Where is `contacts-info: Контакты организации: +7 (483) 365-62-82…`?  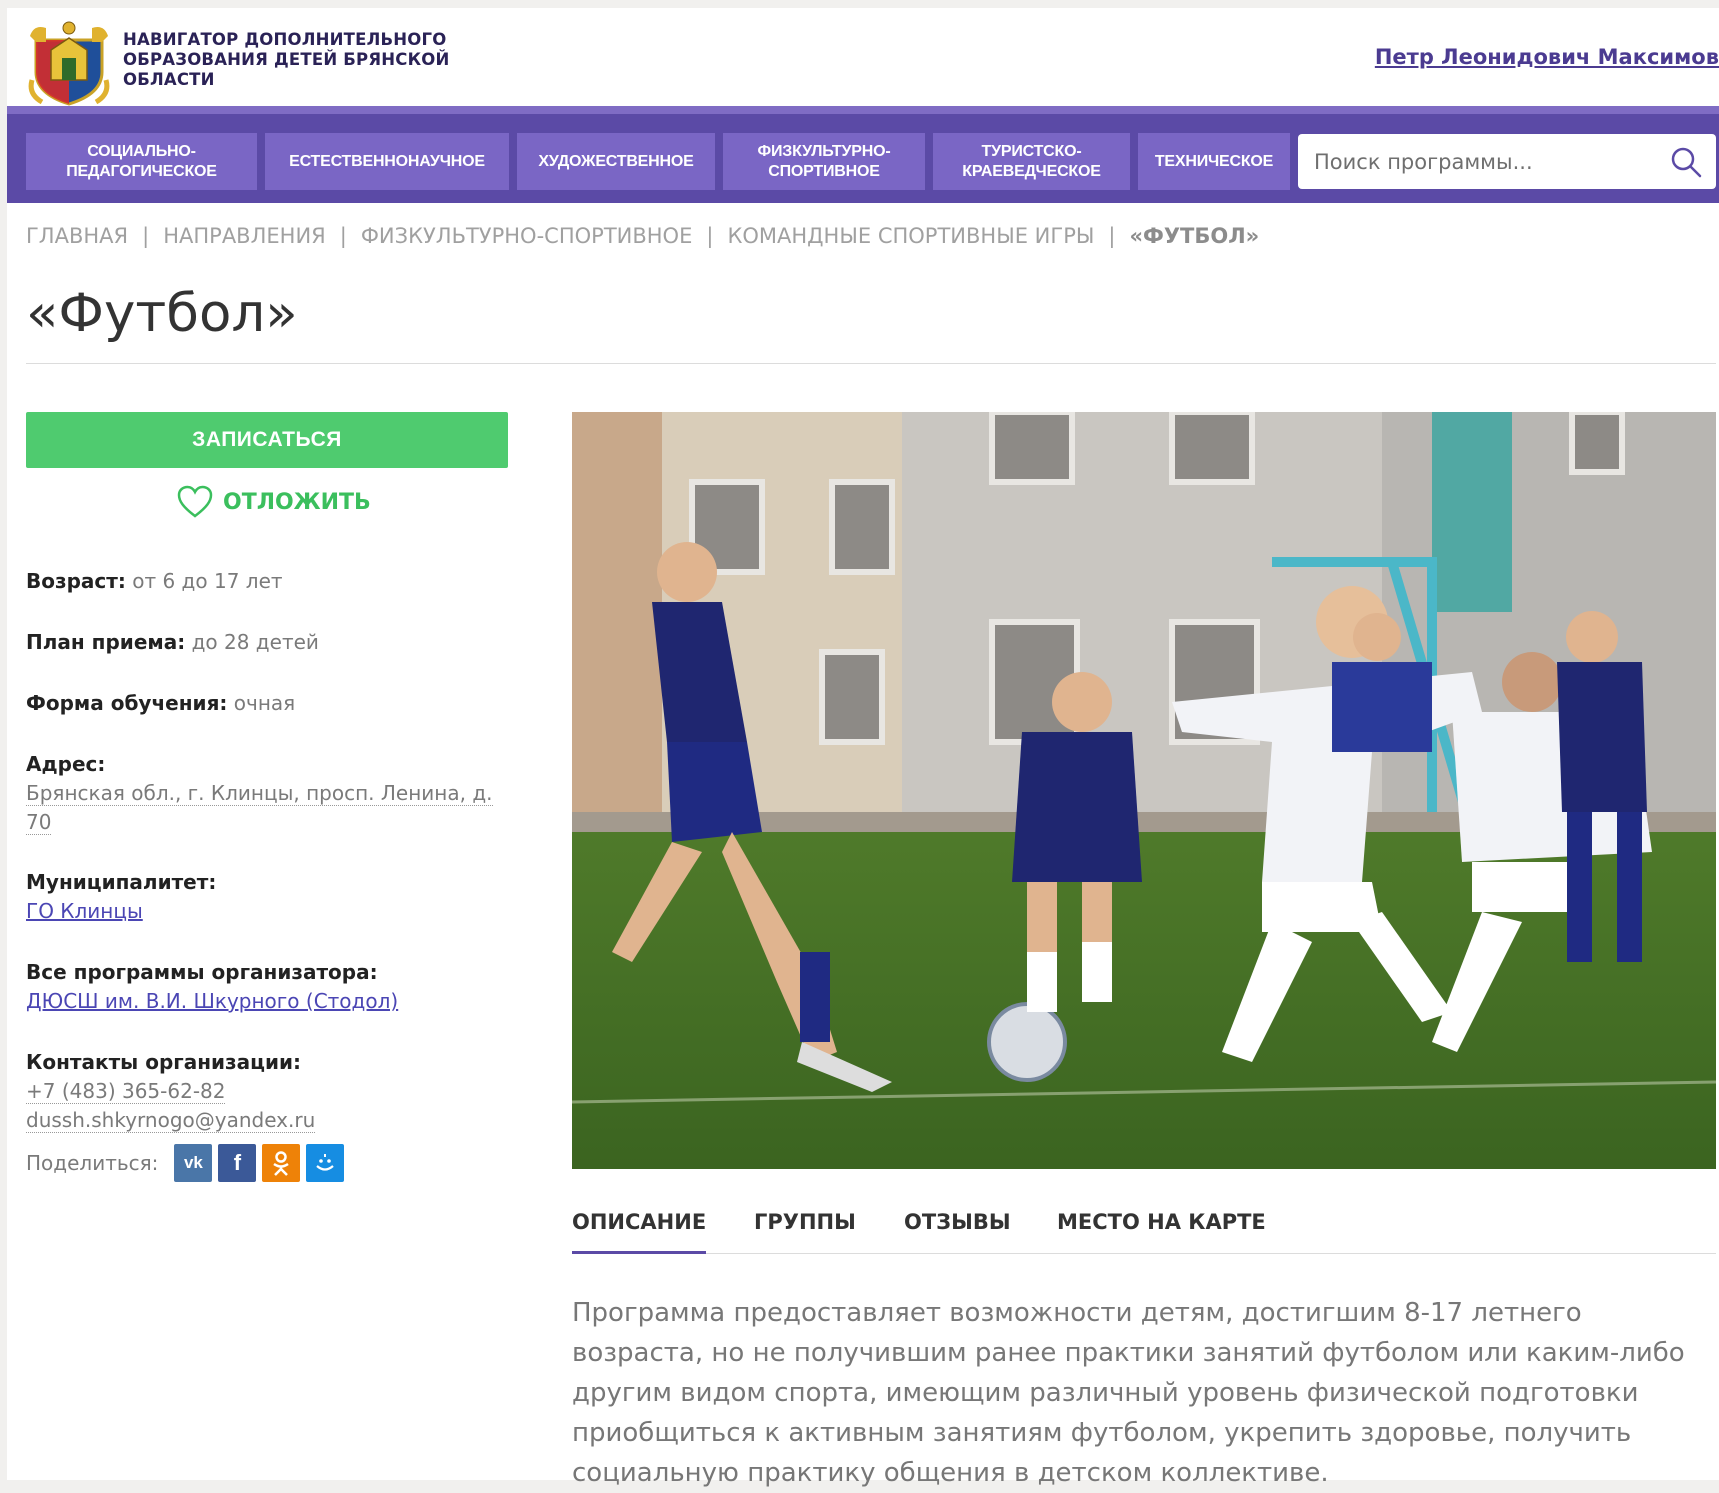
contacts-info: Контакты организации: +7 (483) 365-62-82… is located at coordinates (171, 1091).